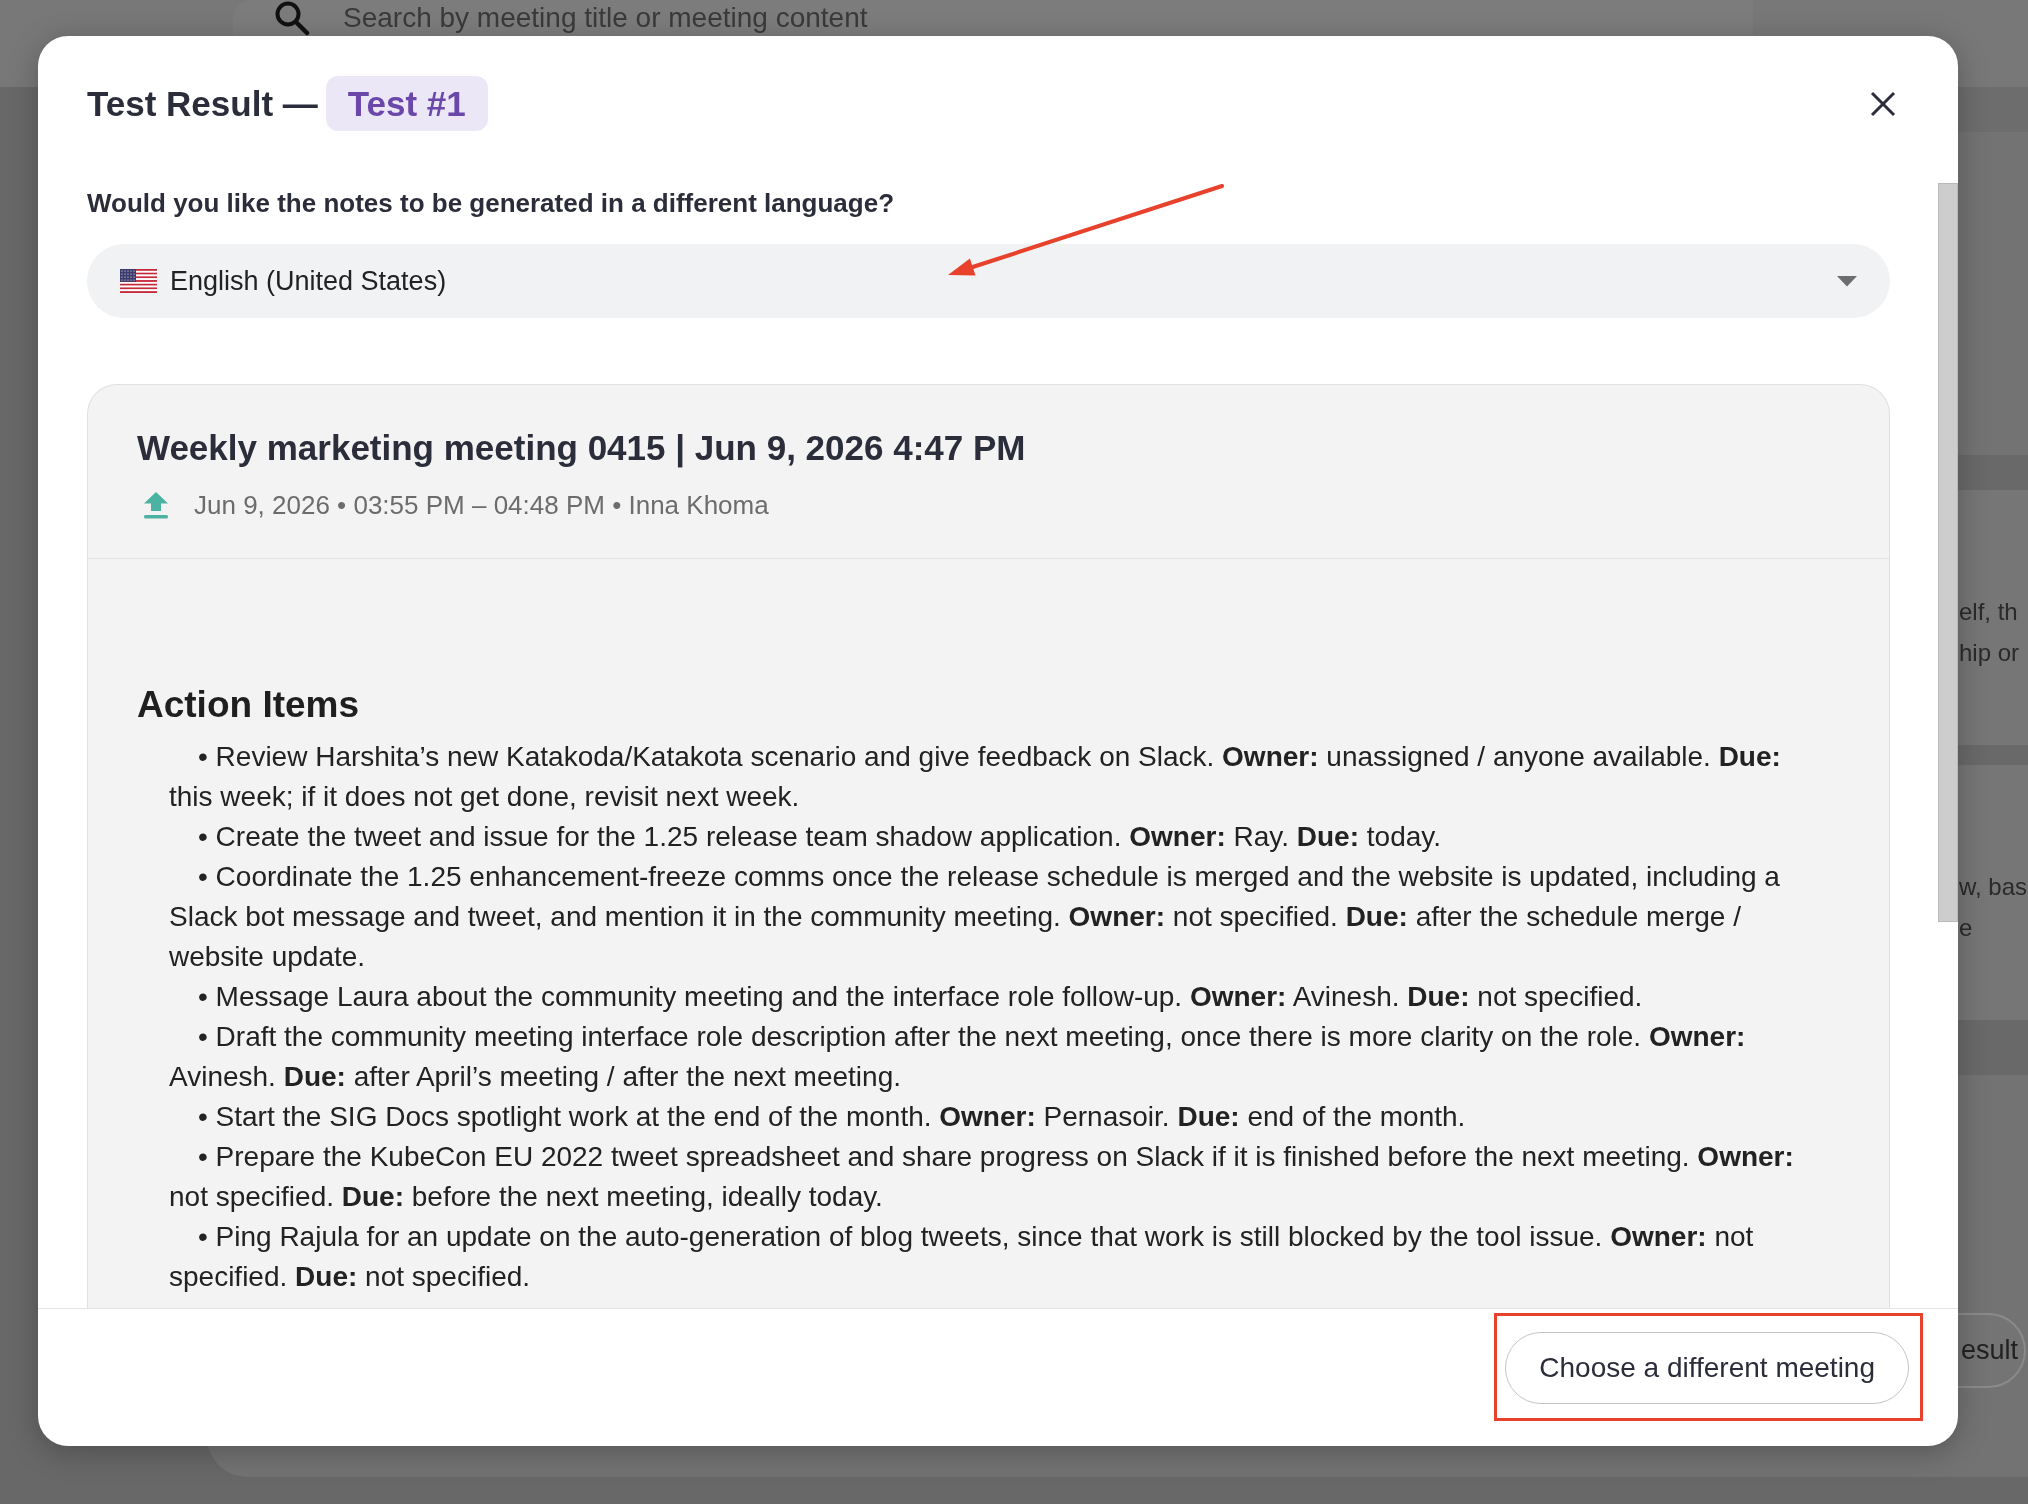 This screenshot has height=1504, width=2028. Describe the element at coordinates (975, 917) in the screenshot. I see `action-item: • Coordinate the 1.25 enhancement-freeze comms once the release schedule is merged and the website is updated, including a Slack bot message and tweet, and mention it in the community meeting. Owner: not specified. Due: after the schedule merge / website update.` at that location.